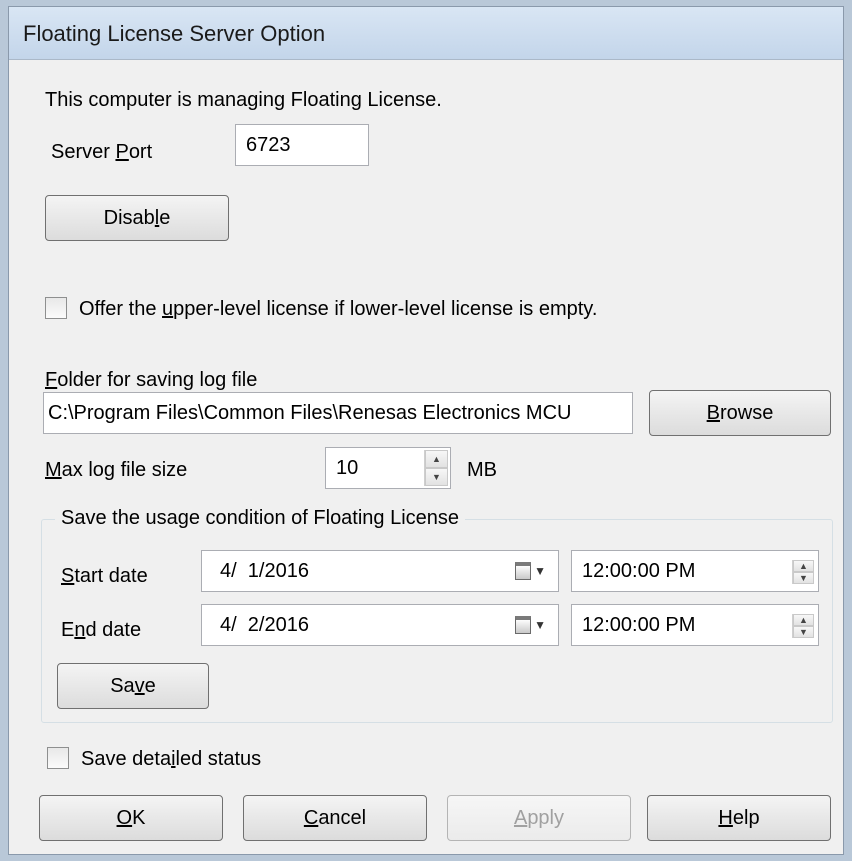 Image resolution: width=852 pixels, height=861 pixels. Describe the element at coordinates (380, 571) in the screenshot. I see `start-date-picker: 4/ 1/2016 ▼` at that location.